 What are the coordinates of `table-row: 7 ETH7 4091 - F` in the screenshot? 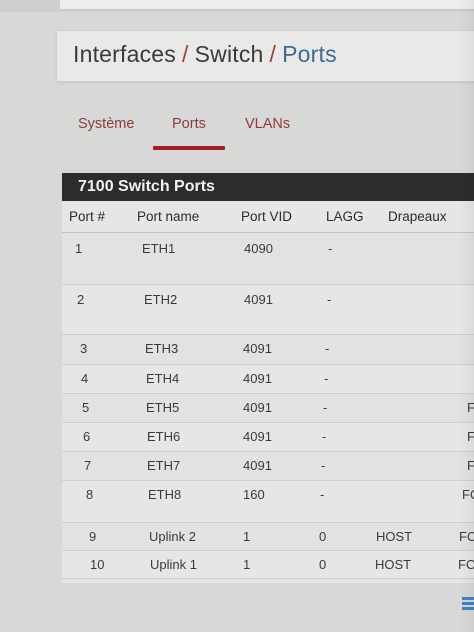 It's located at (268, 466).